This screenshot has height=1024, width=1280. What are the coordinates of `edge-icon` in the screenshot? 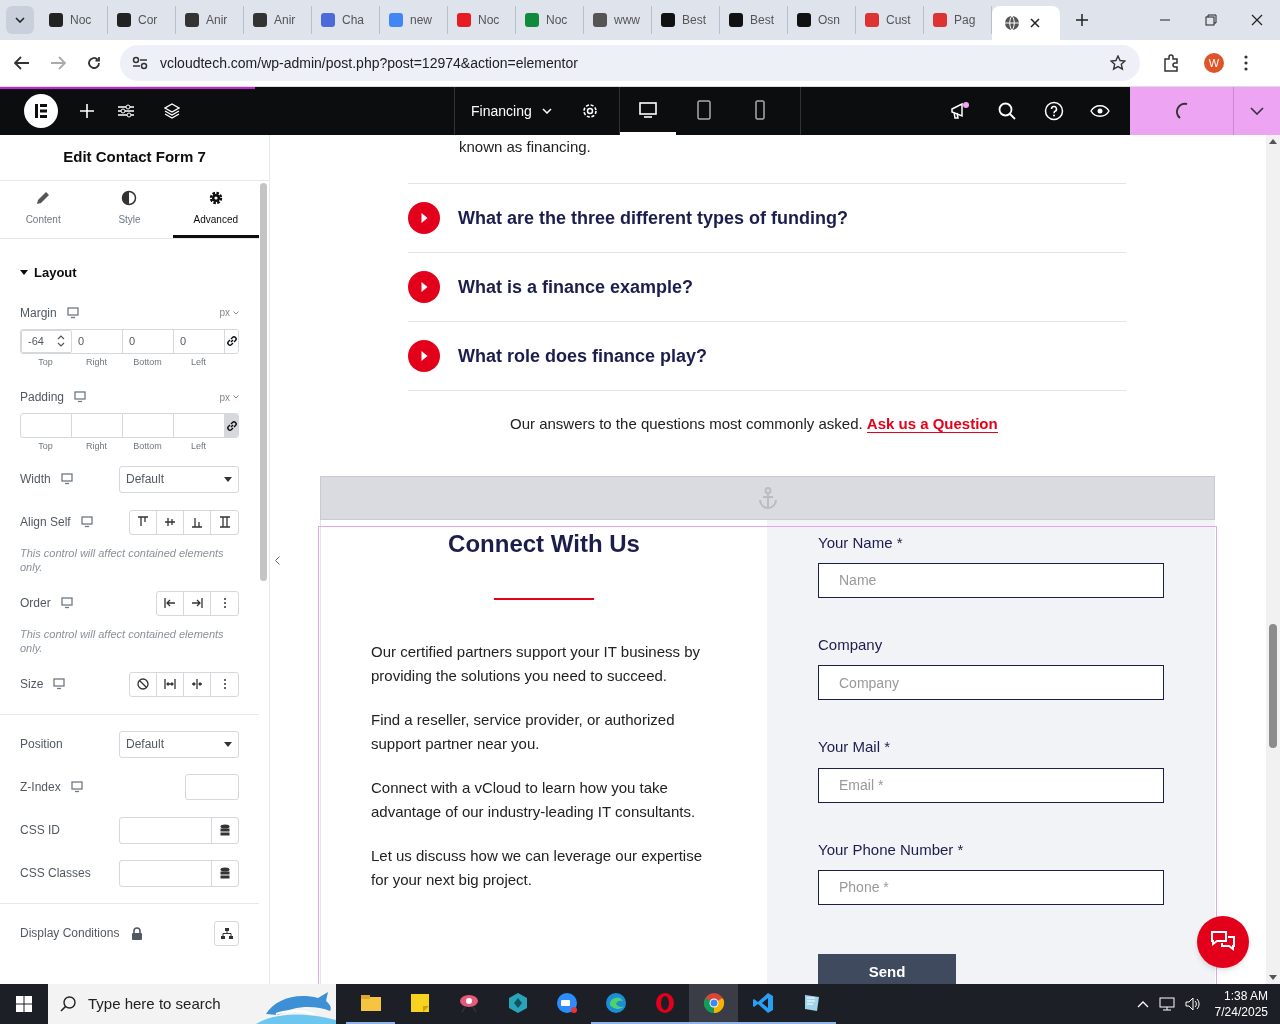 It's located at (615, 1003).